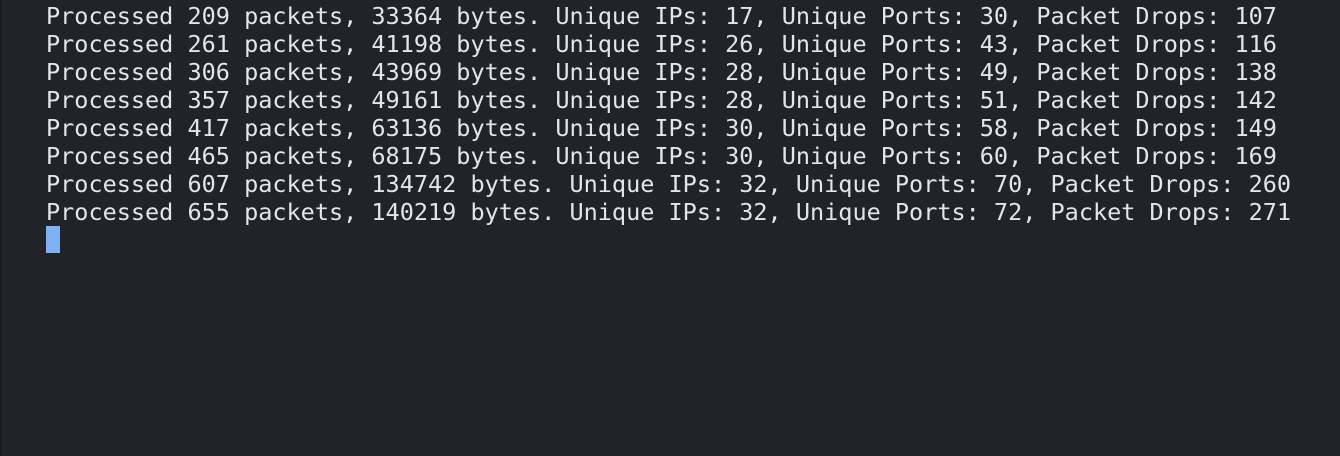  I want to click on text-cursor, so click(53, 239).